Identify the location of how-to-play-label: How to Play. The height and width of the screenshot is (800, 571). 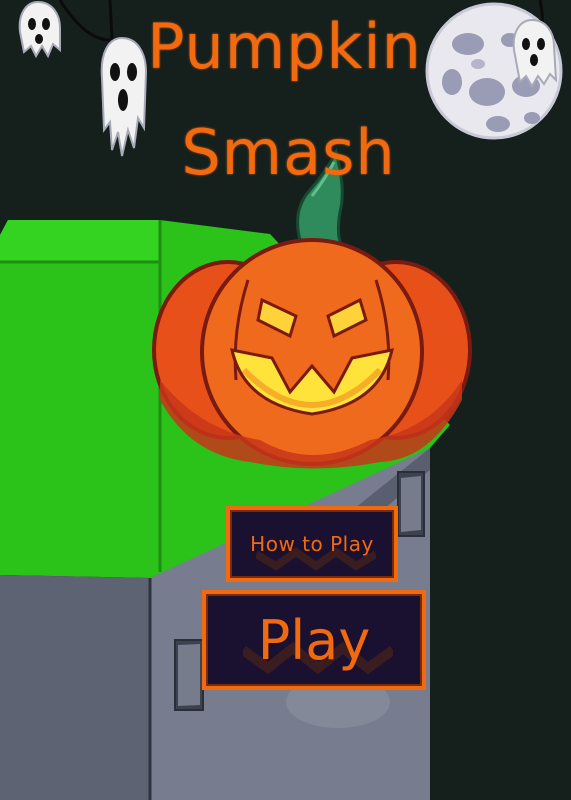
(312, 544).